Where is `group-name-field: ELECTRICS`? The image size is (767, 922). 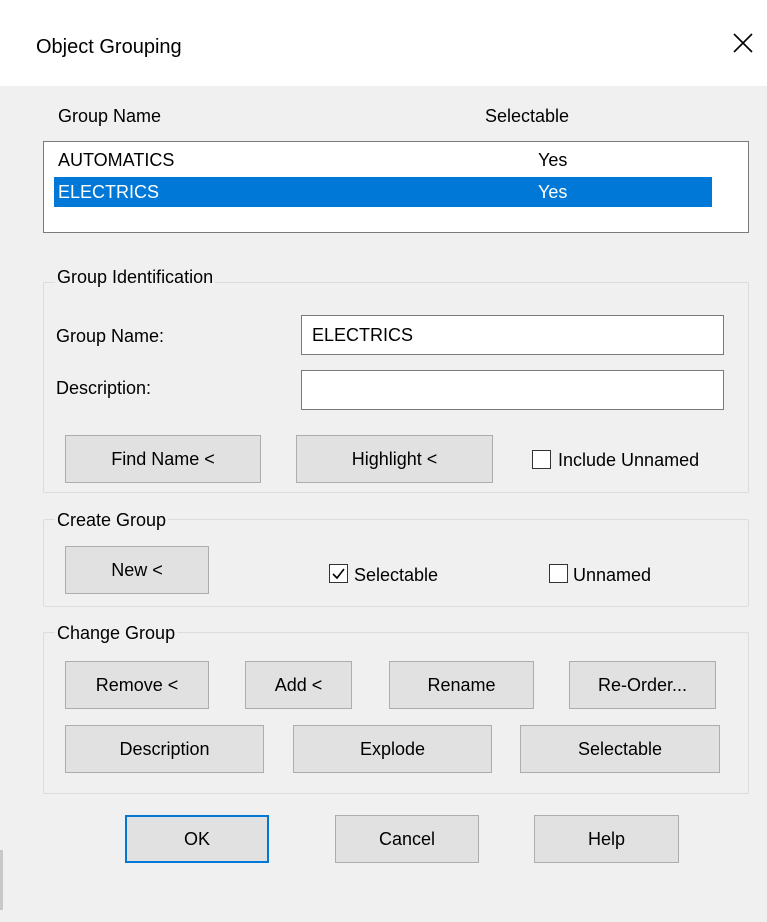 group-name-field: ELECTRICS is located at coordinates (512, 335).